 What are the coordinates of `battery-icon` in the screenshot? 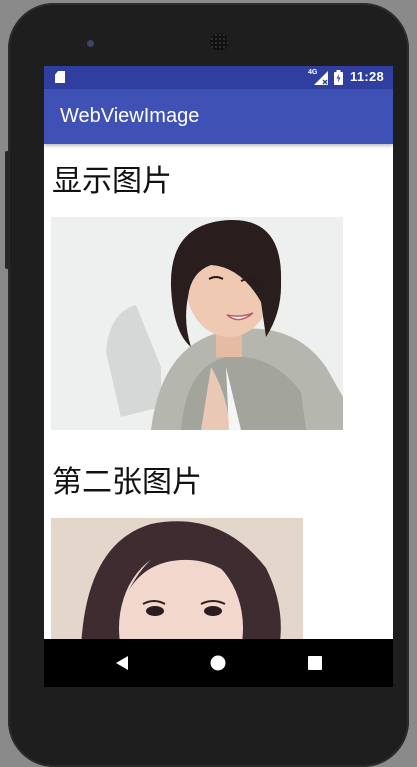 It's located at (338, 77).